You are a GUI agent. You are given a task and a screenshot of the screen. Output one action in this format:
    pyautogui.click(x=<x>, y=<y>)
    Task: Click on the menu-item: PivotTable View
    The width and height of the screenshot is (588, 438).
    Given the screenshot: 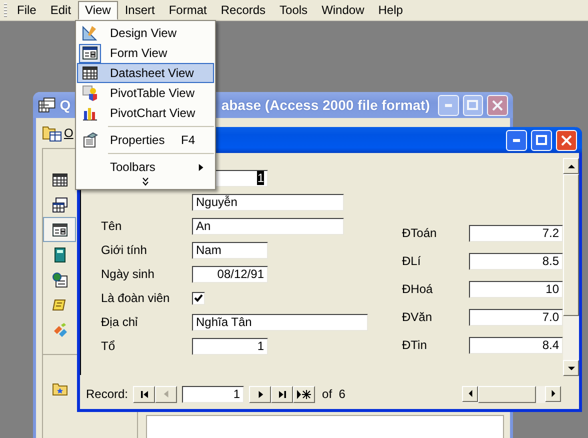 What is the action you would take?
    pyautogui.click(x=145, y=93)
    